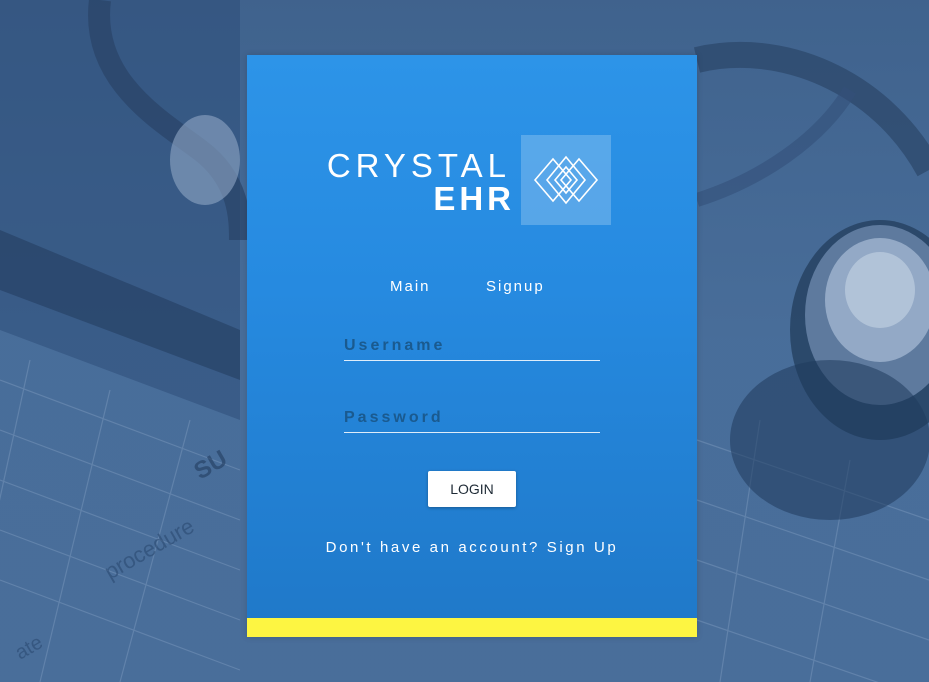 This screenshot has height=682, width=929. I want to click on svg-text: ate, so click(29, 647).